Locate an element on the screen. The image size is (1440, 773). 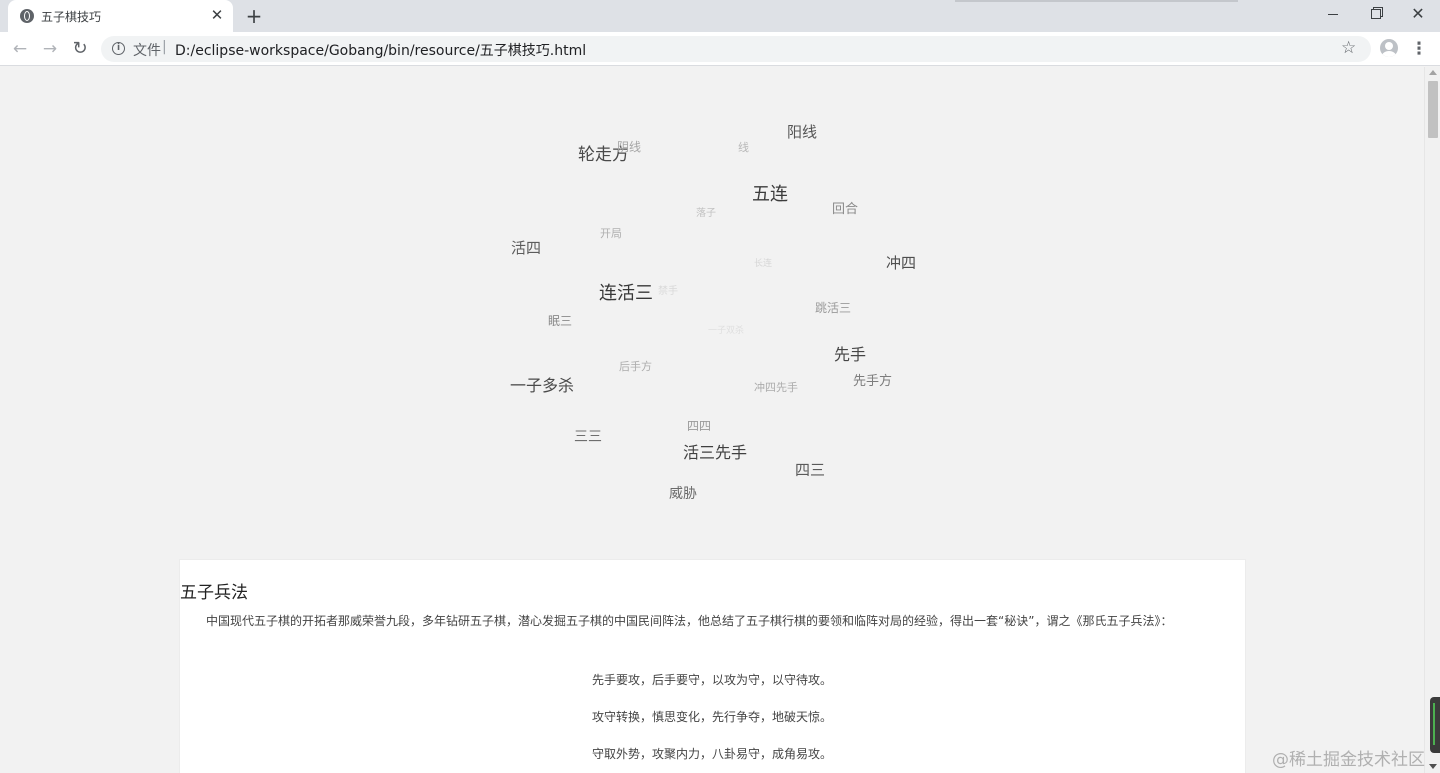
back-arrow-icon: ← is located at coordinates (20, 49).